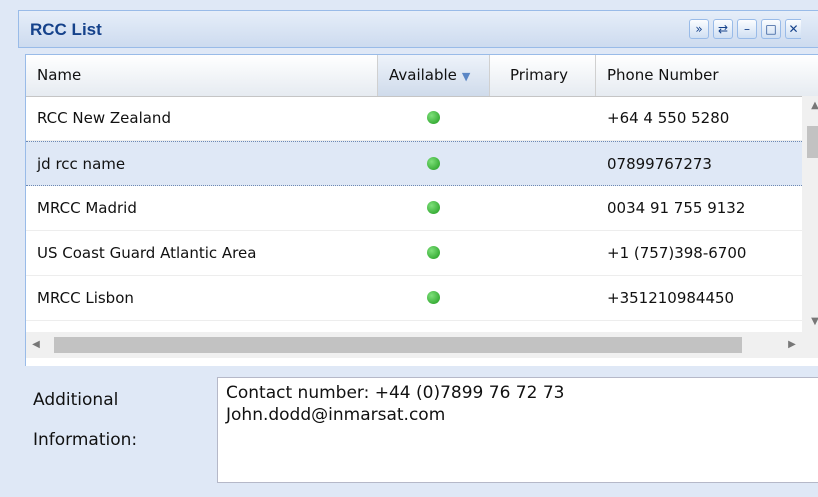  Describe the element at coordinates (659, 164) in the screenshot. I see `cell-phone: 07899767273` at that location.